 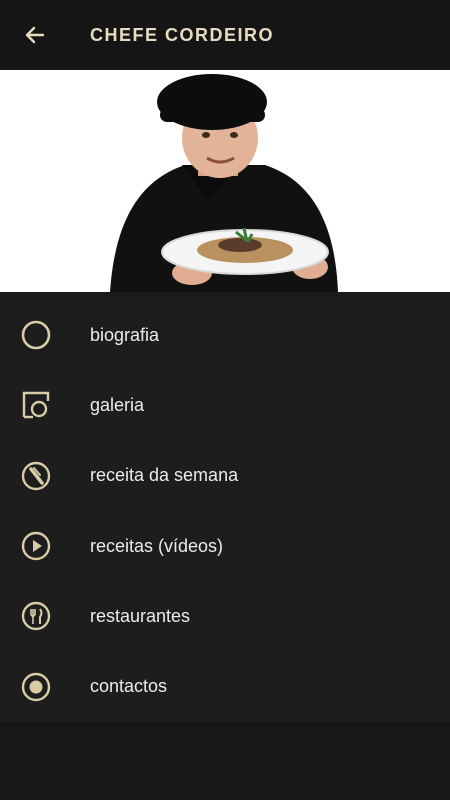 What do you see at coordinates (36, 335) in the screenshot?
I see `circle-outline-icon` at bounding box center [36, 335].